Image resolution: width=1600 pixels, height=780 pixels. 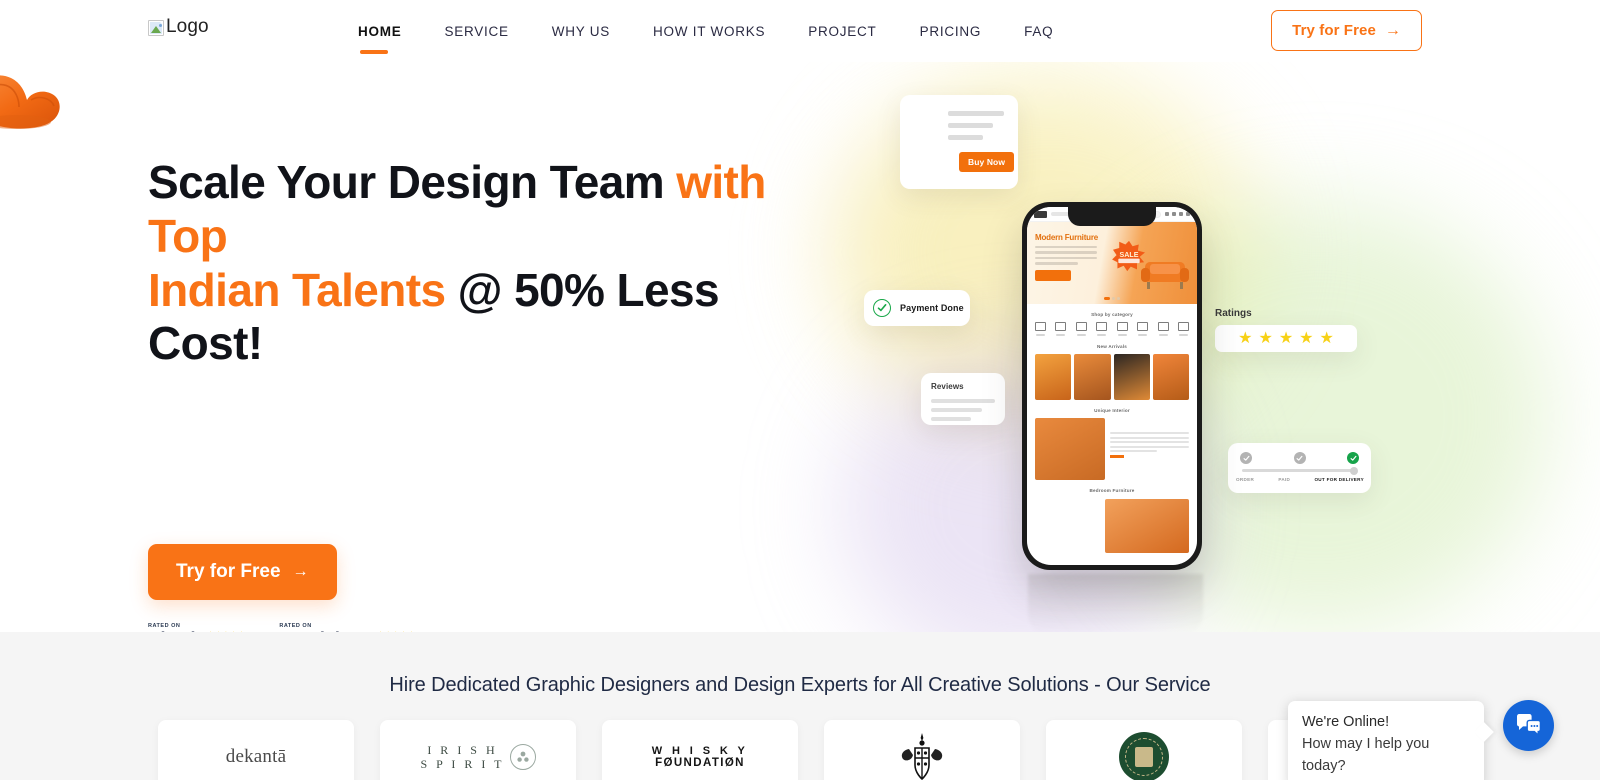 I want to click on client-logo-card-irish-spirit: I R I S H S P I R I T, so click(x=478, y=750).